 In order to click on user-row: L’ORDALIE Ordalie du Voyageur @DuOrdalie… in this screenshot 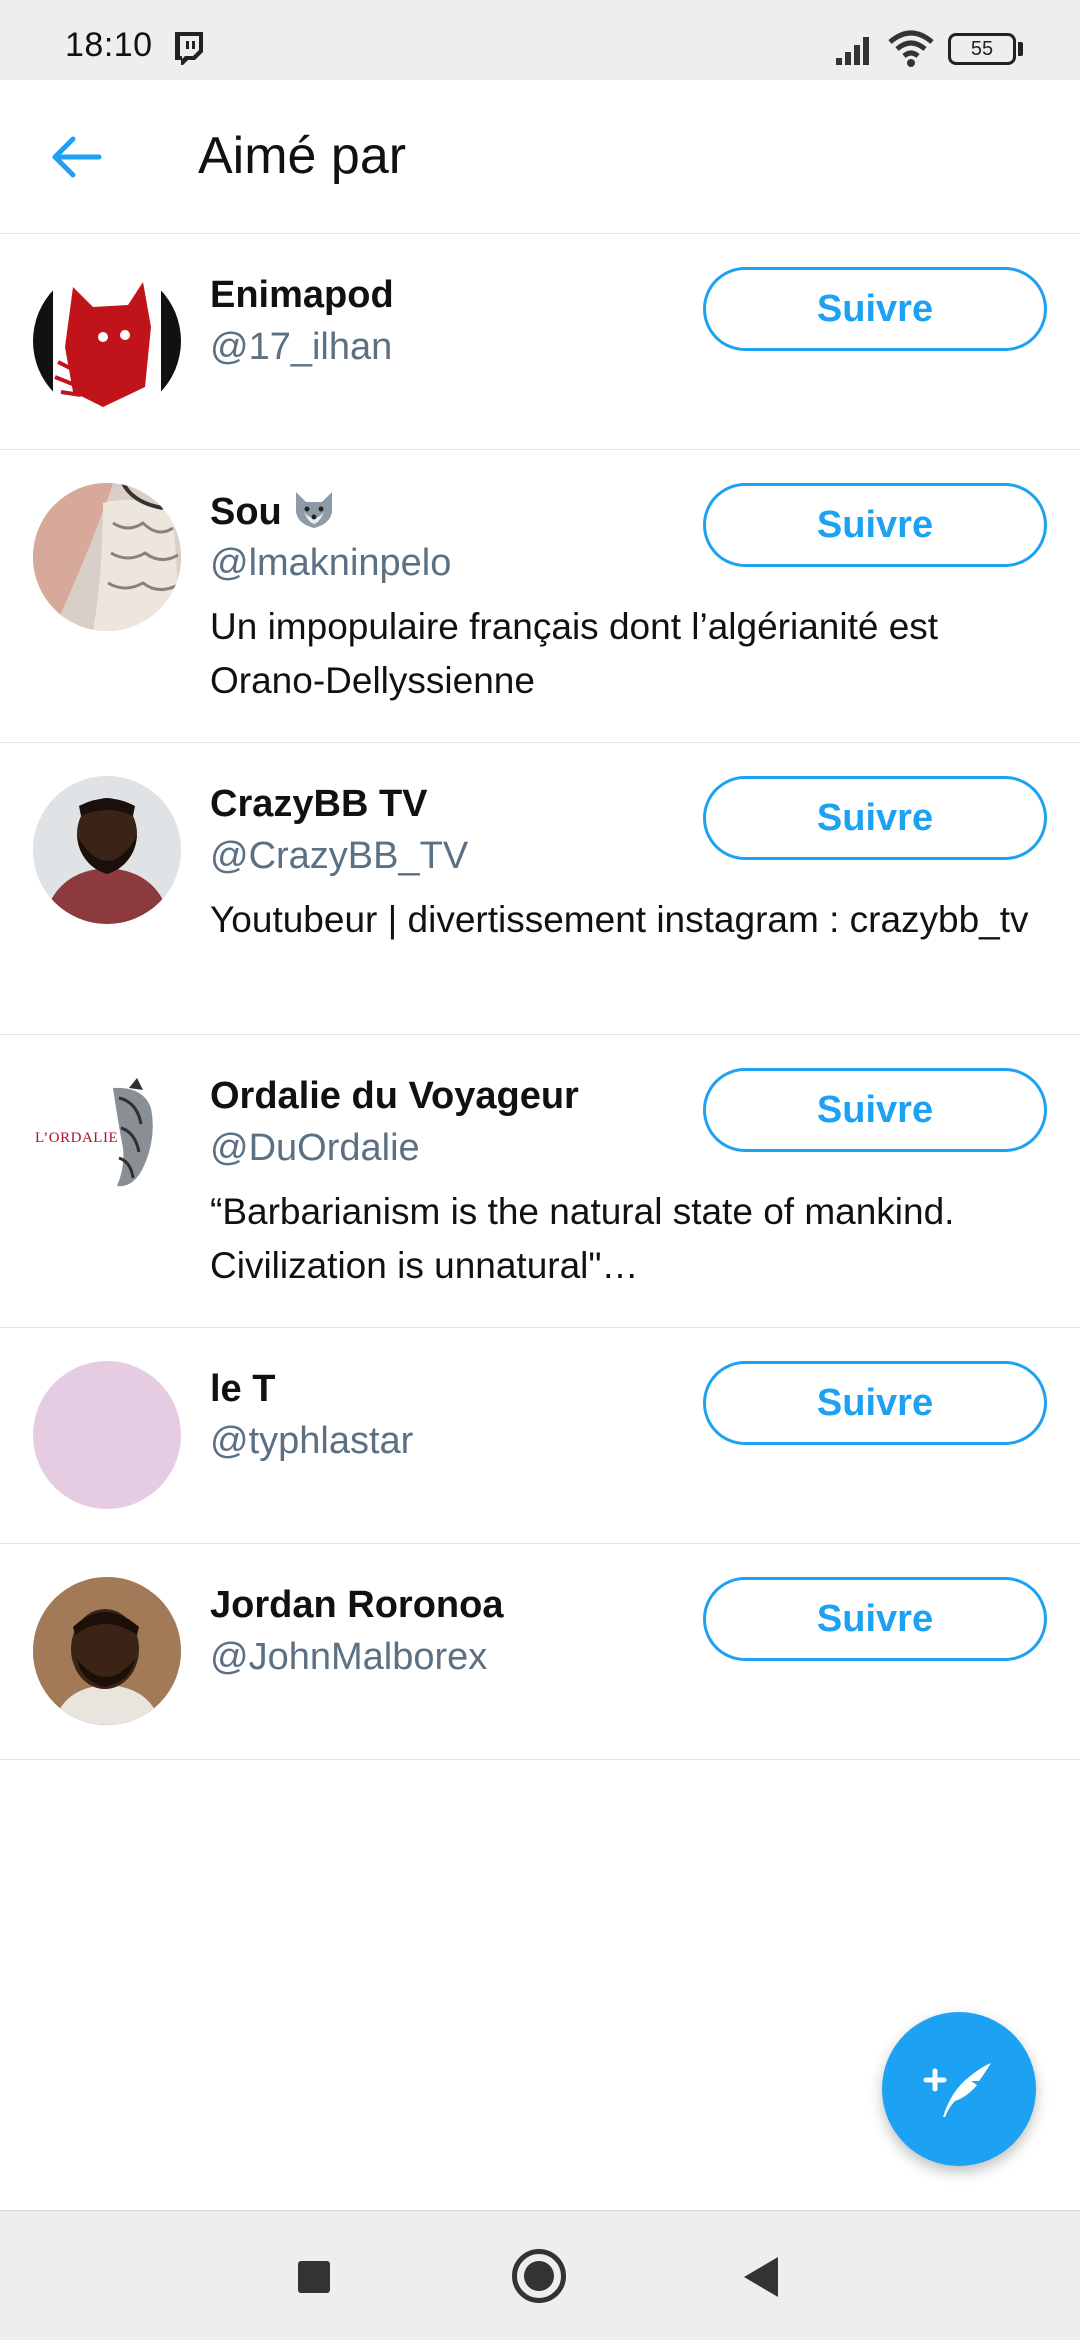, I will do `click(540, 1181)`.